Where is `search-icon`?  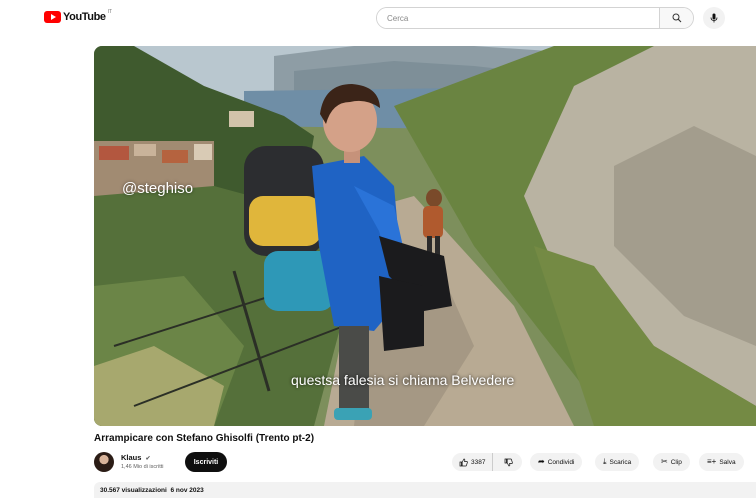 search-icon is located at coordinates (676, 18).